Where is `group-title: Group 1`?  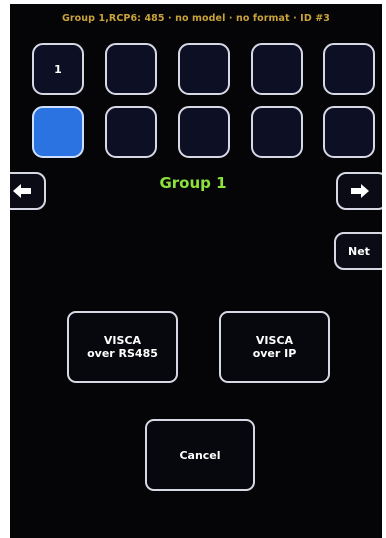
group-title: Group 1 is located at coordinates (193, 183).